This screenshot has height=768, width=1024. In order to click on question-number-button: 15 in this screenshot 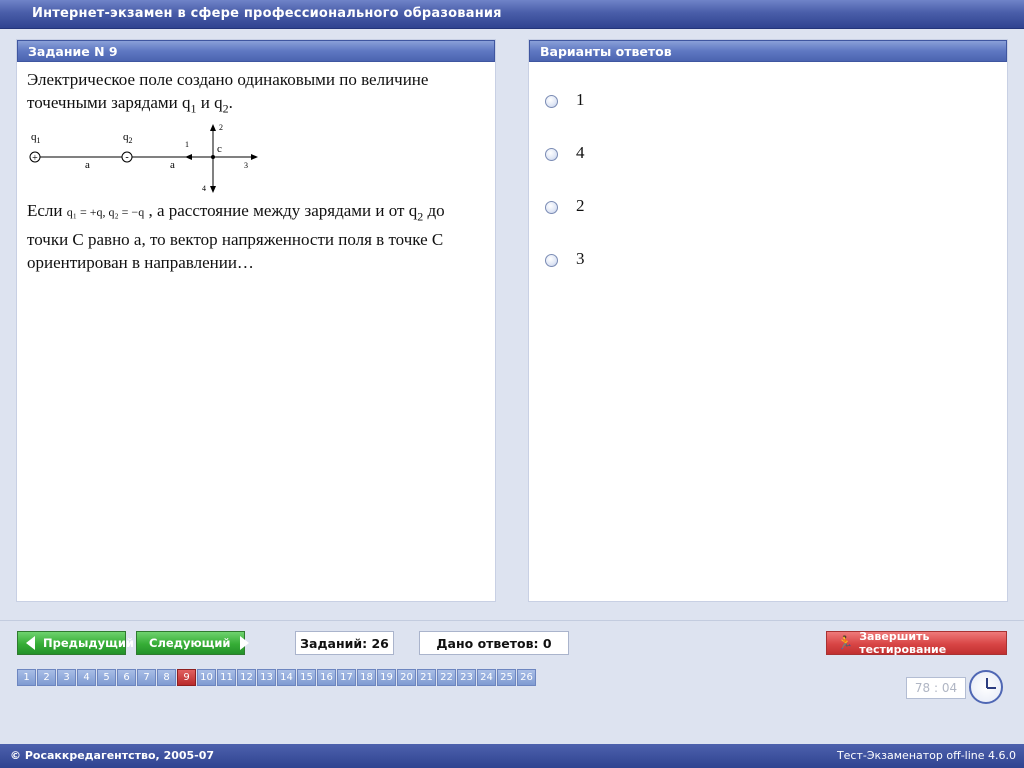, I will do `click(306, 677)`.